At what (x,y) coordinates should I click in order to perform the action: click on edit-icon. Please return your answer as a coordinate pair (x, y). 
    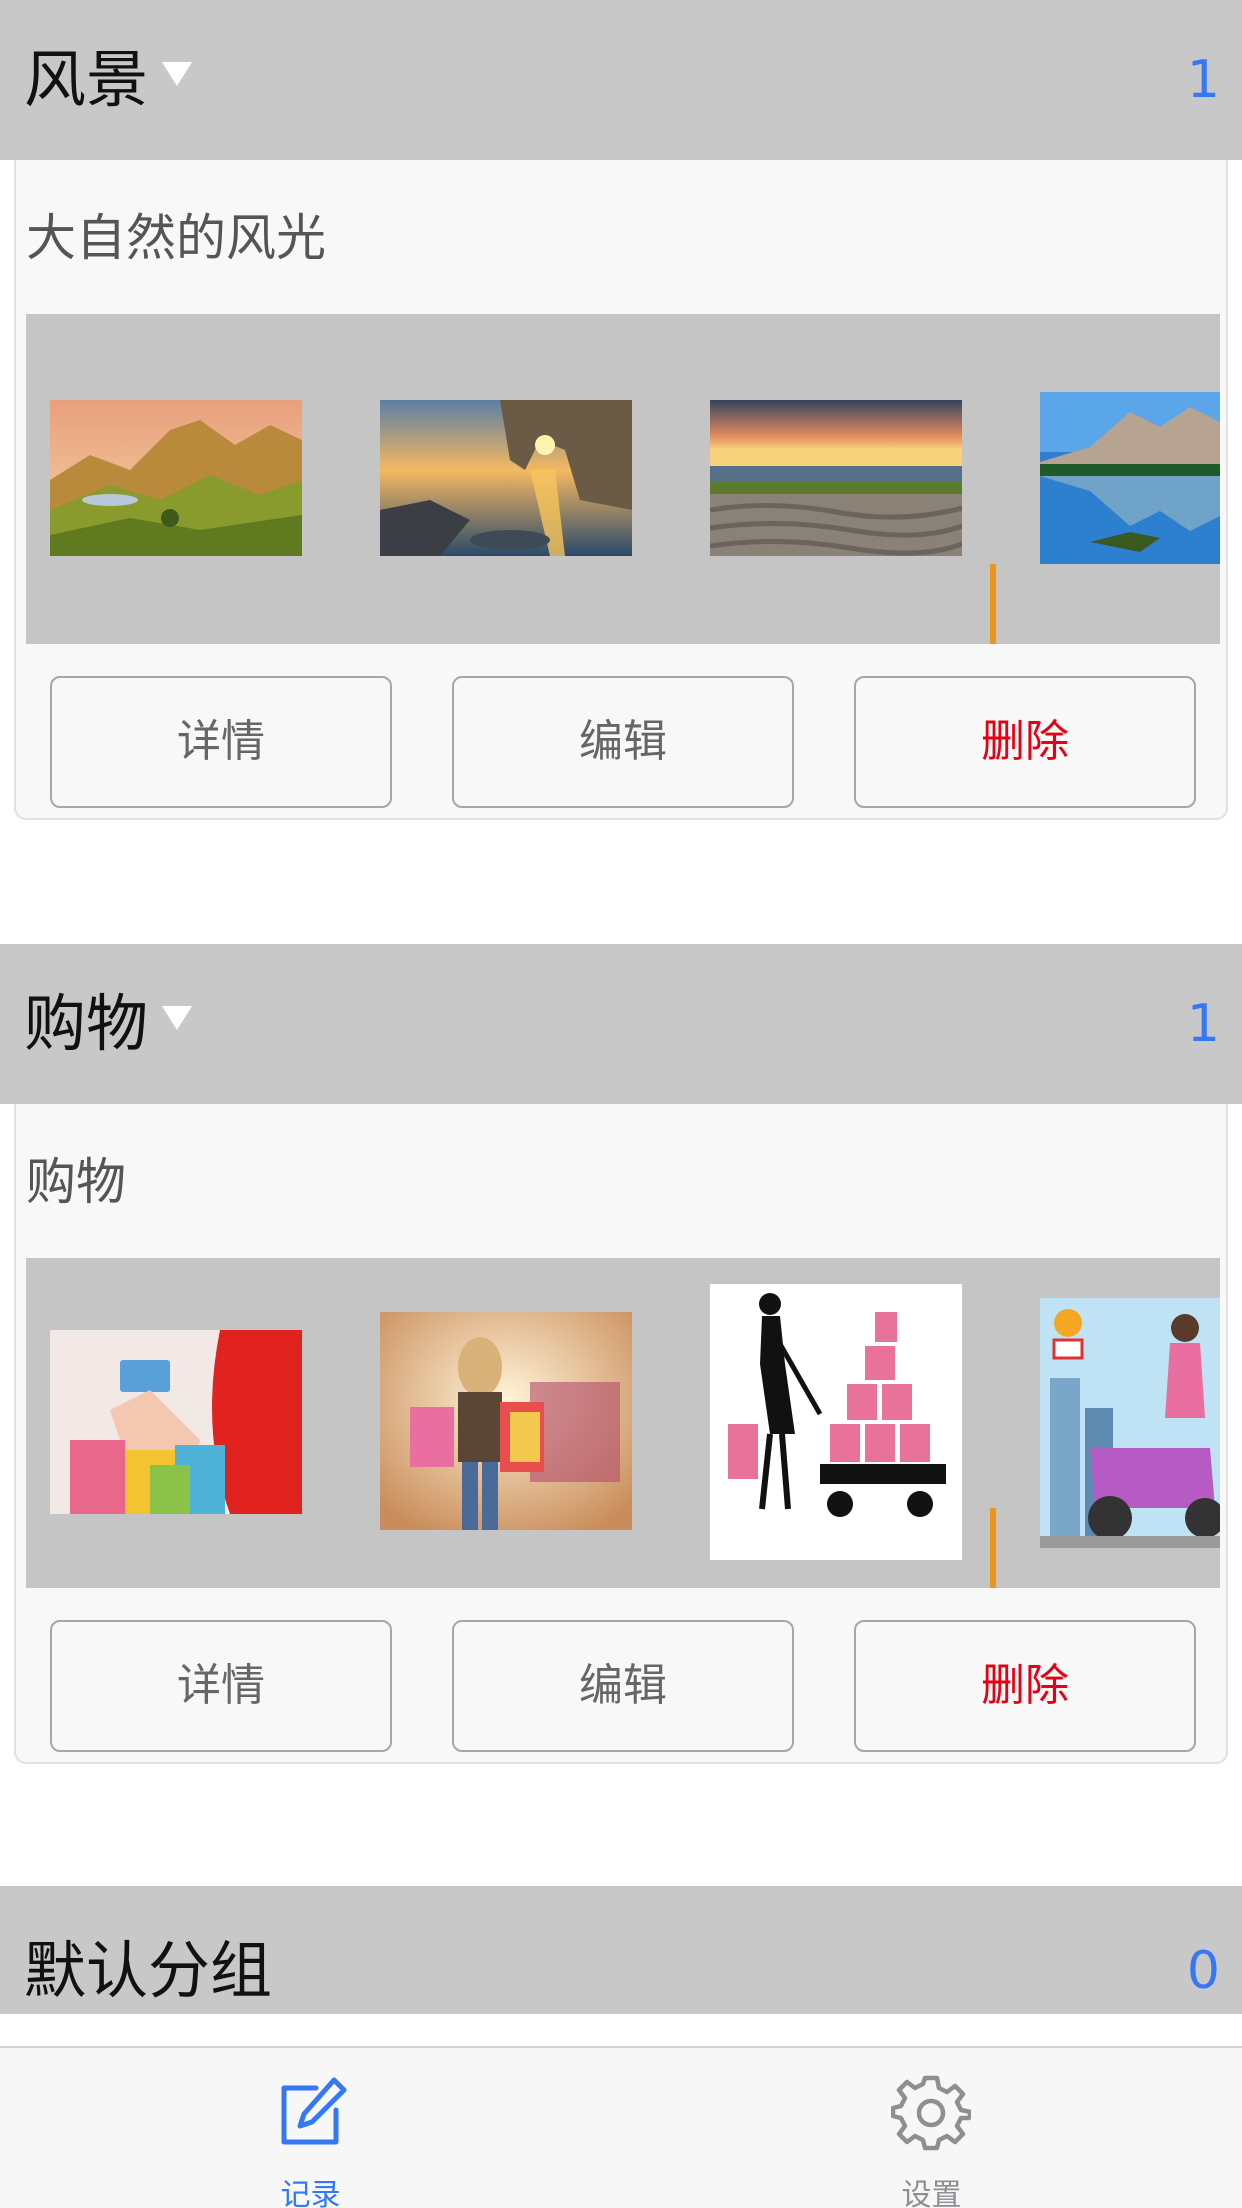
    Looking at the image, I should click on (314, 2111).